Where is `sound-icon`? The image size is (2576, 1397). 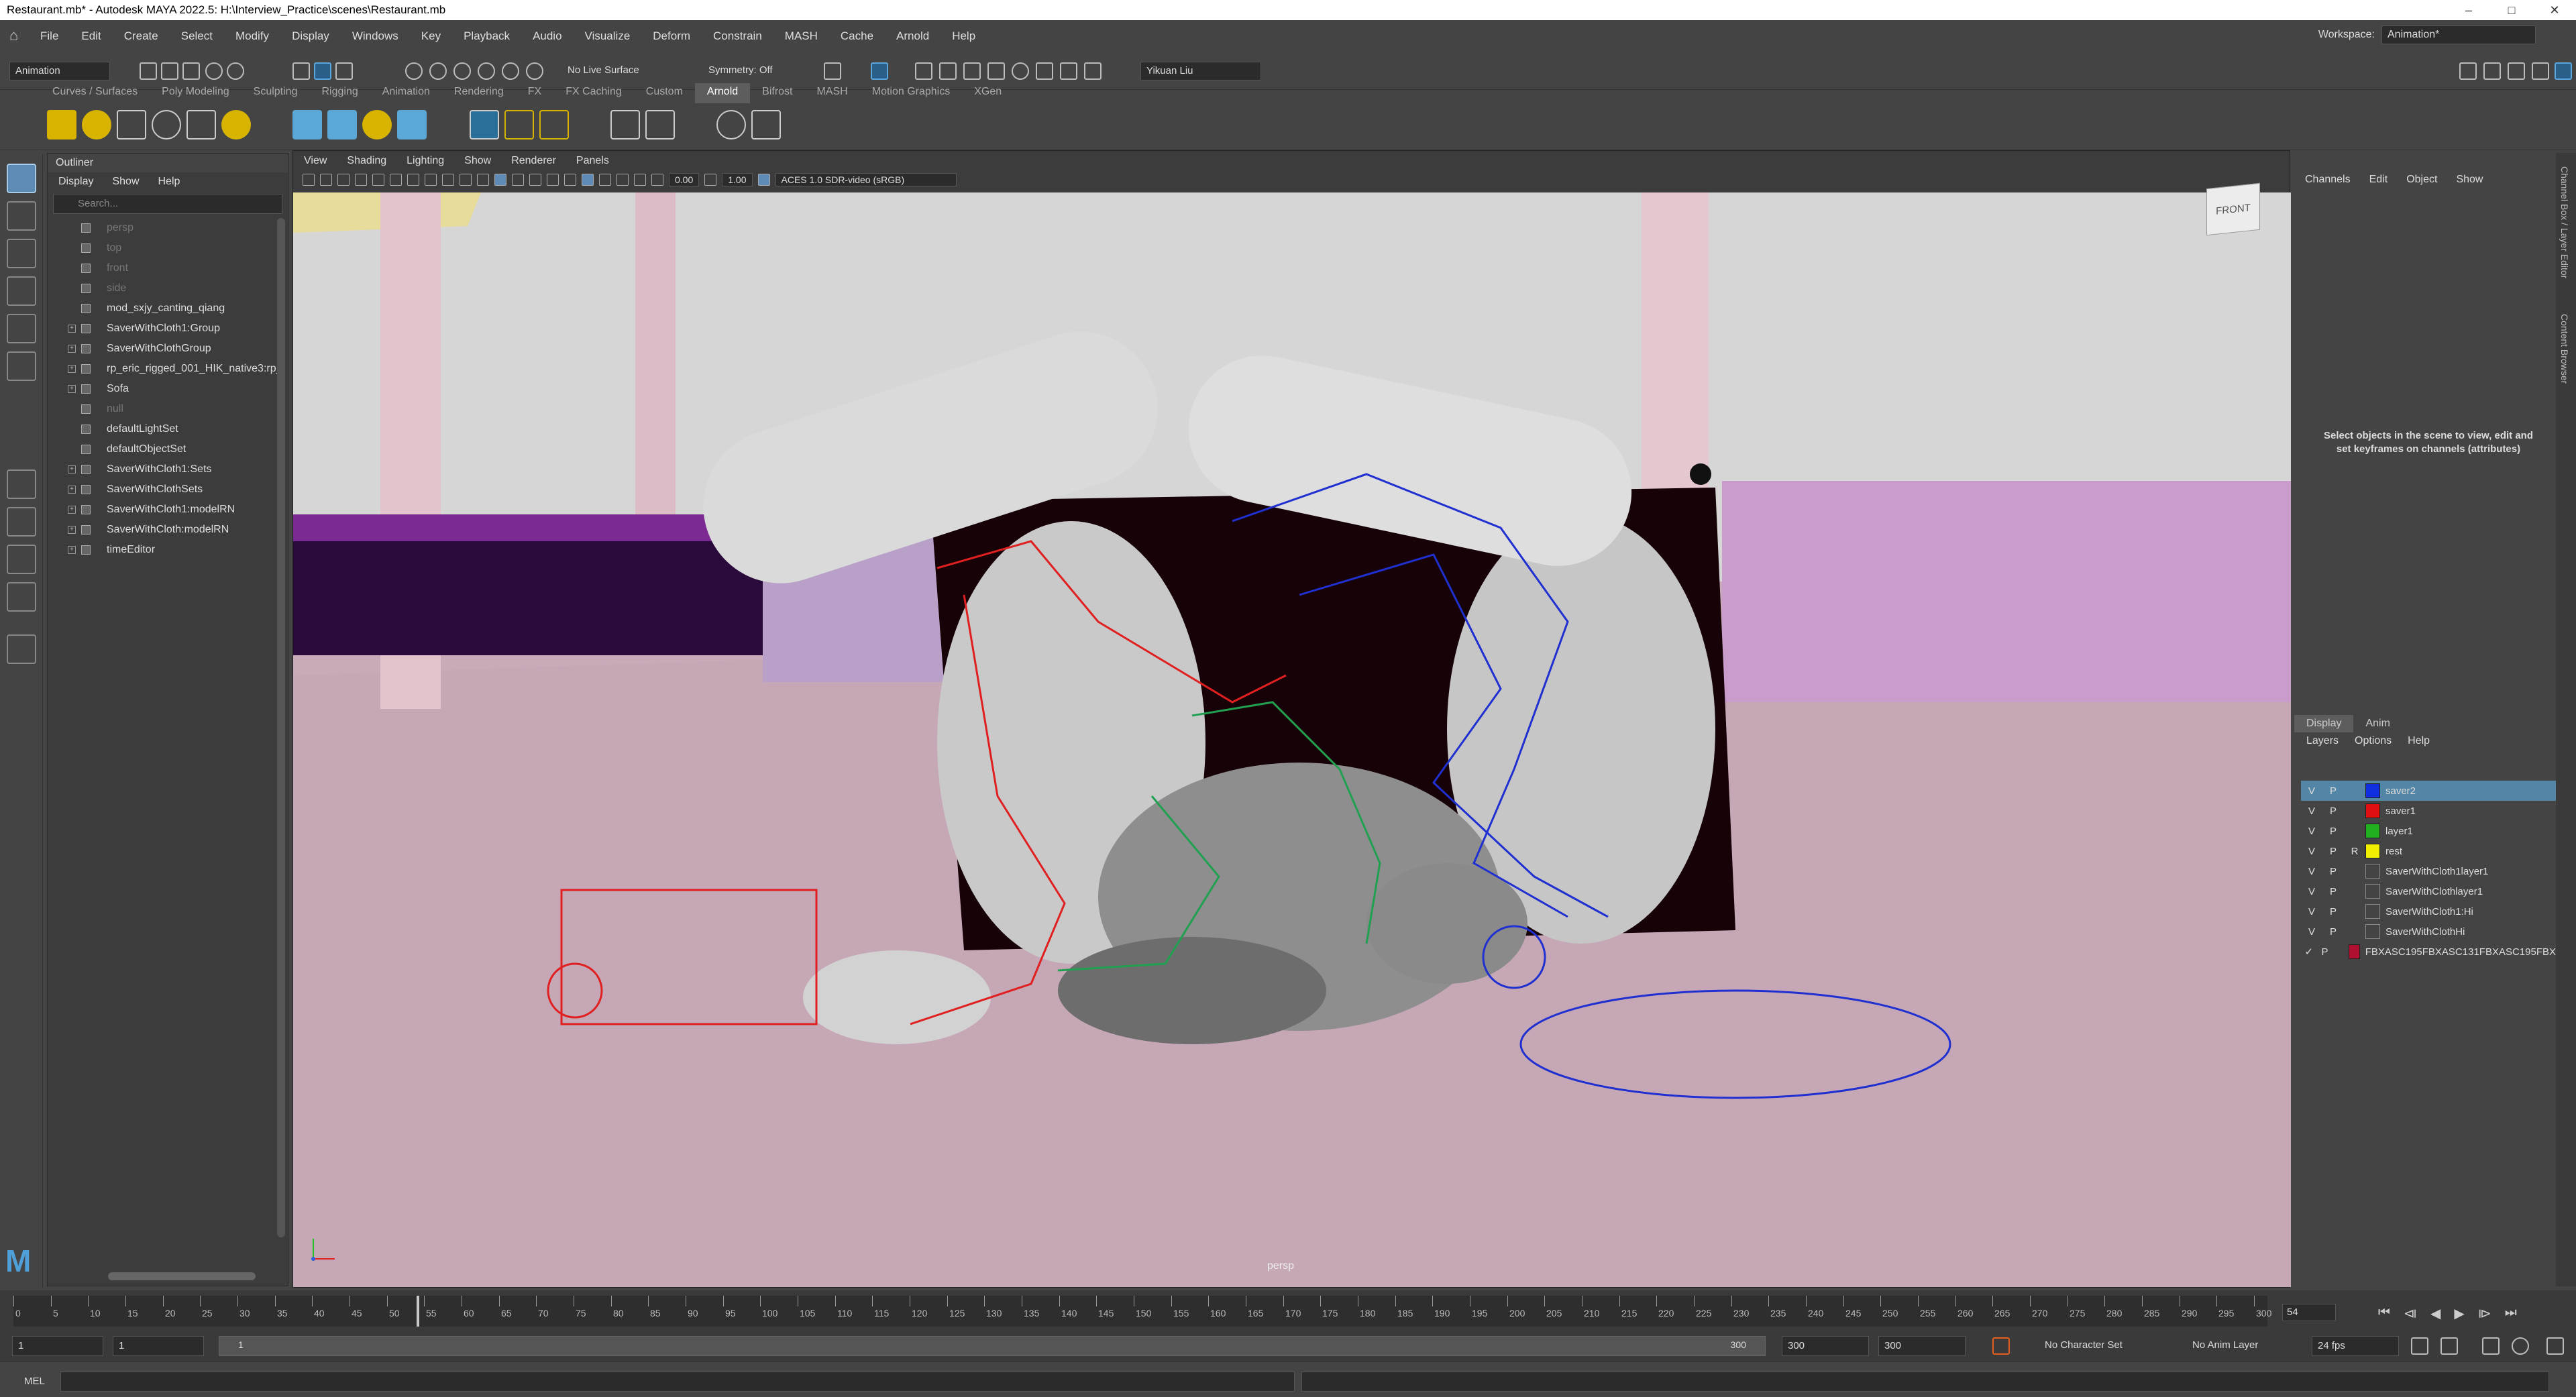
sound-icon is located at coordinates (2491, 1346).